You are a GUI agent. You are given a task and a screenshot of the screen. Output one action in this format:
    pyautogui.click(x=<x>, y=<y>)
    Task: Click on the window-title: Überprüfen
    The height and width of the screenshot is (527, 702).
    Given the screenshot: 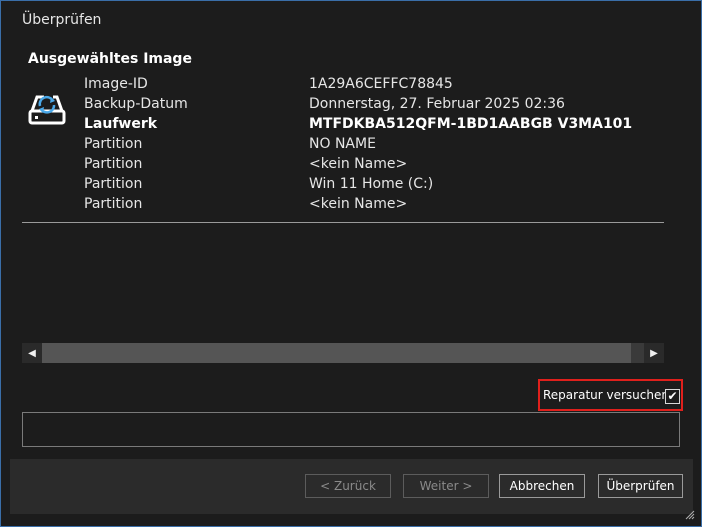 What is the action you would take?
    pyautogui.click(x=62, y=20)
    